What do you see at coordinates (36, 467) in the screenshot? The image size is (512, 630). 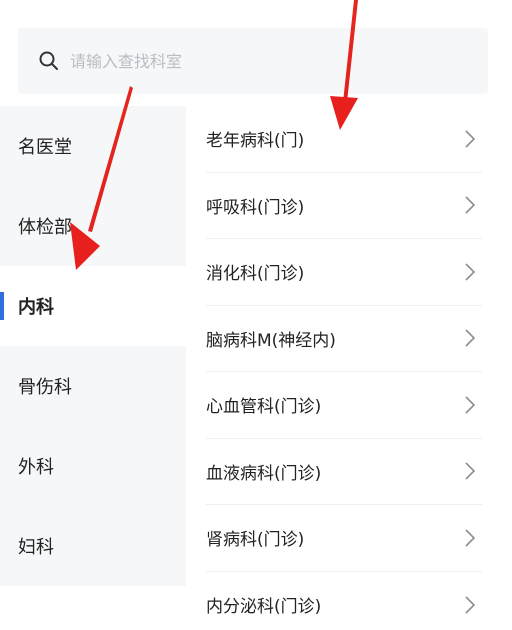 I see `sidebar-item-label: 外科` at bounding box center [36, 467].